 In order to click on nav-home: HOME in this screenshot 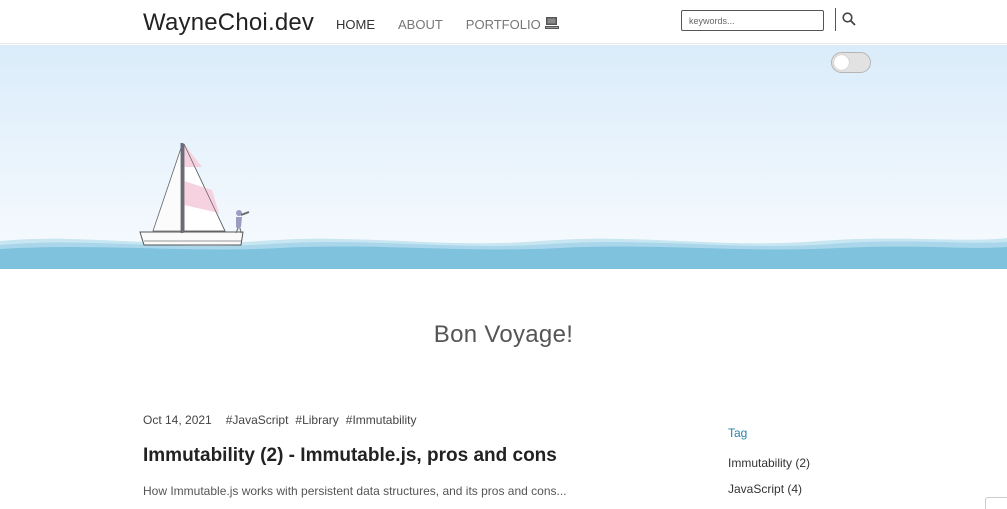, I will do `click(355, 24)`.